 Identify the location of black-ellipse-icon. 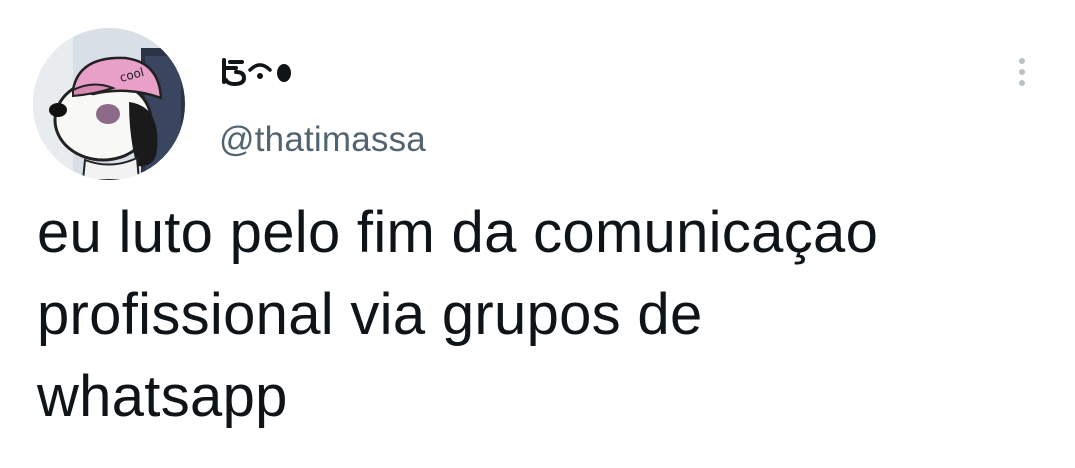
(284, 73).